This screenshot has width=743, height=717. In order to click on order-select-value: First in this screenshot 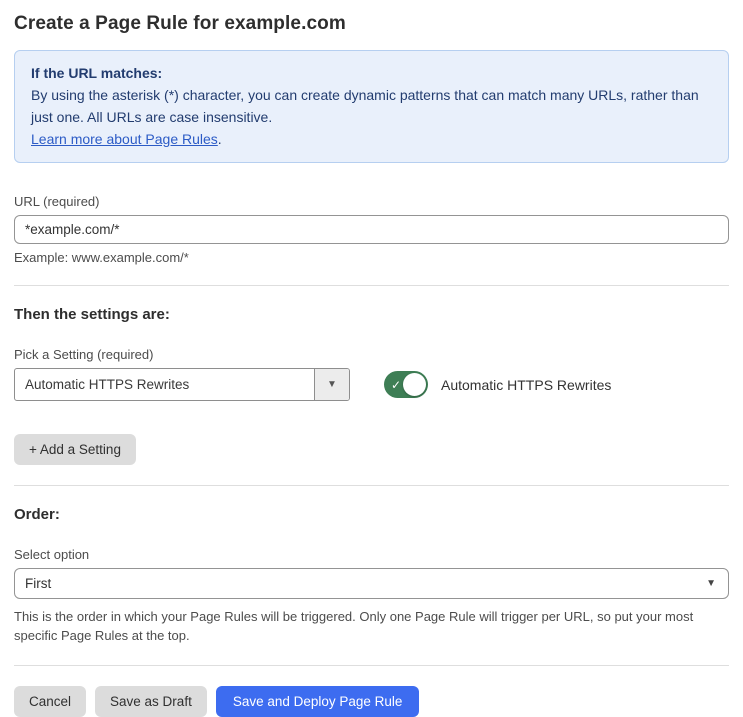, I will do `click(38, 583)`.